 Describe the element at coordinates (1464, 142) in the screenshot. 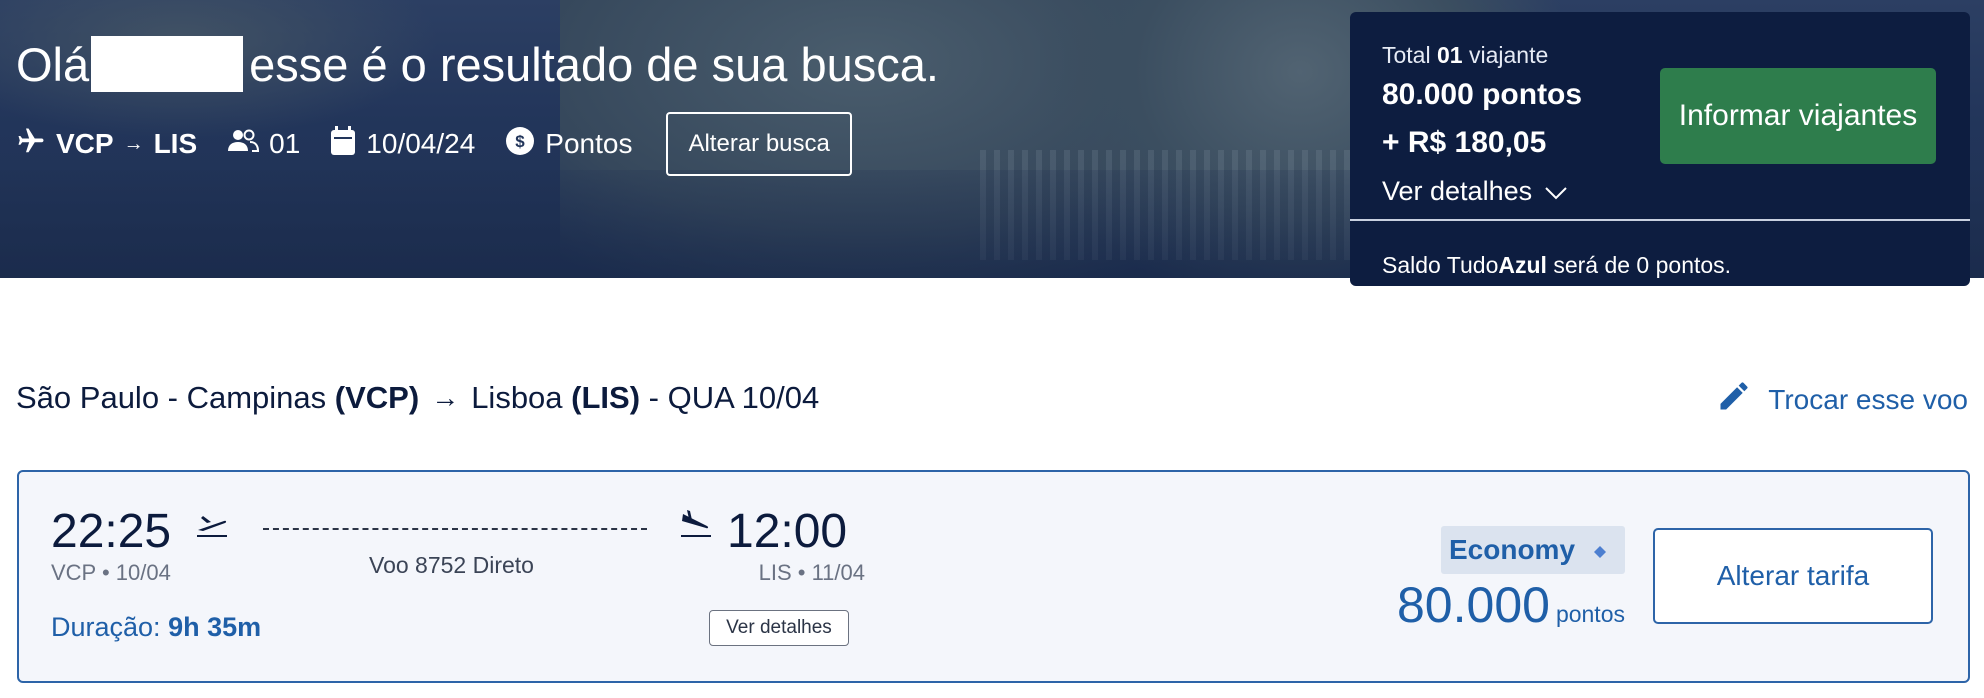

I see `total-money: + R$ 180,05` at that location.